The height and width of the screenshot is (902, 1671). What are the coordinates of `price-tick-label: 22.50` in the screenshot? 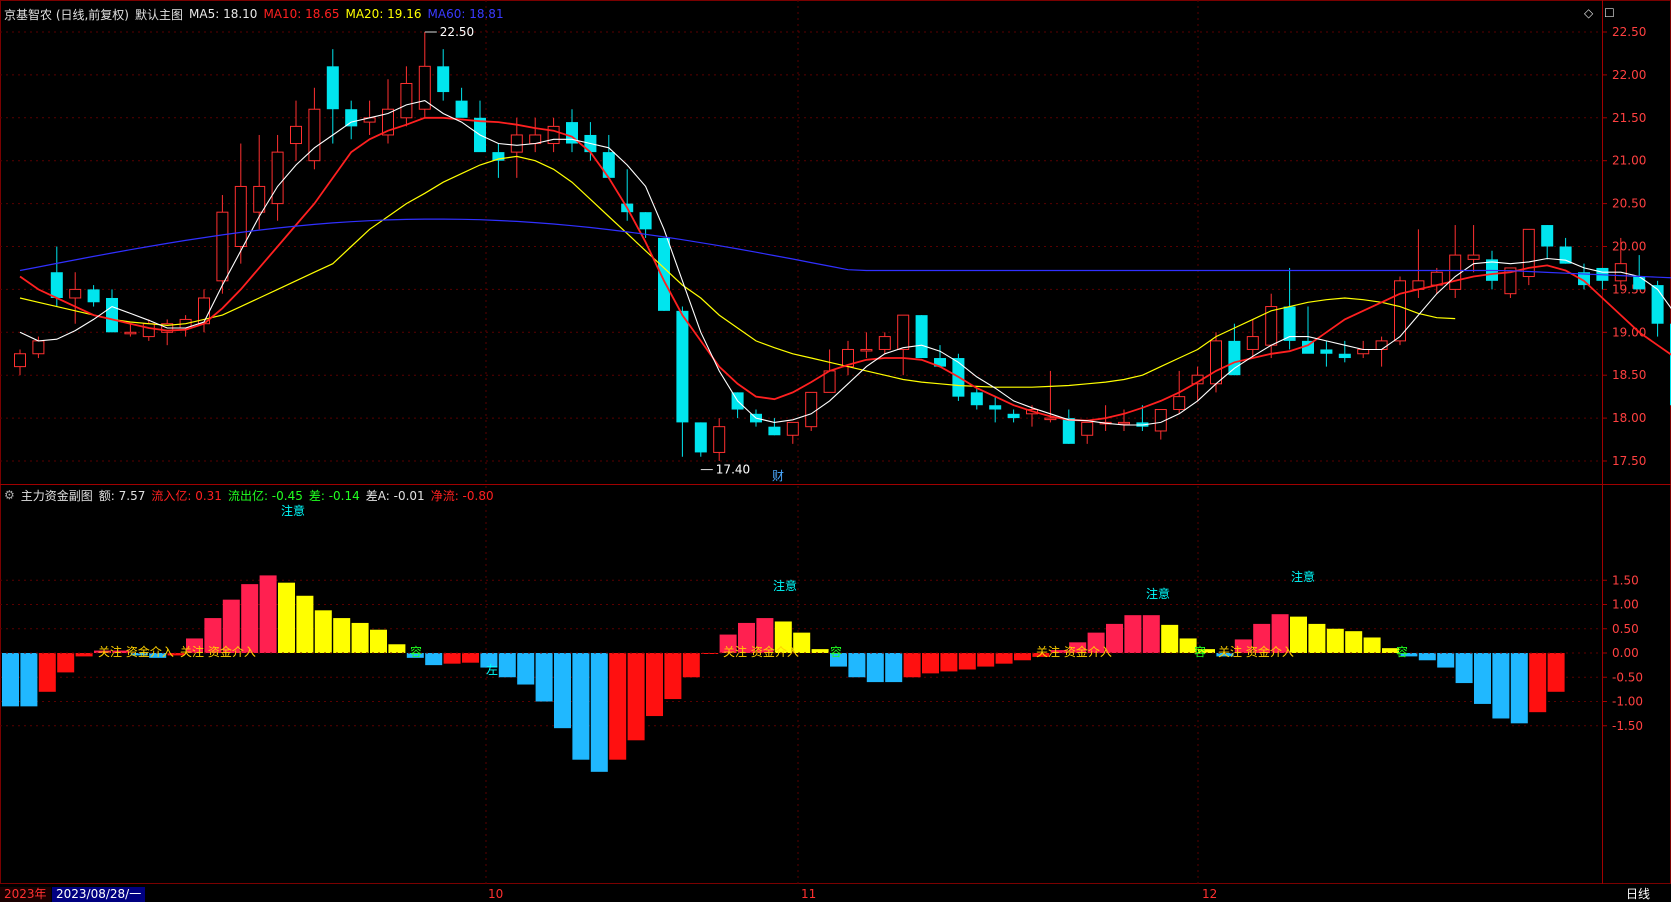 It's located at (1629, 32).